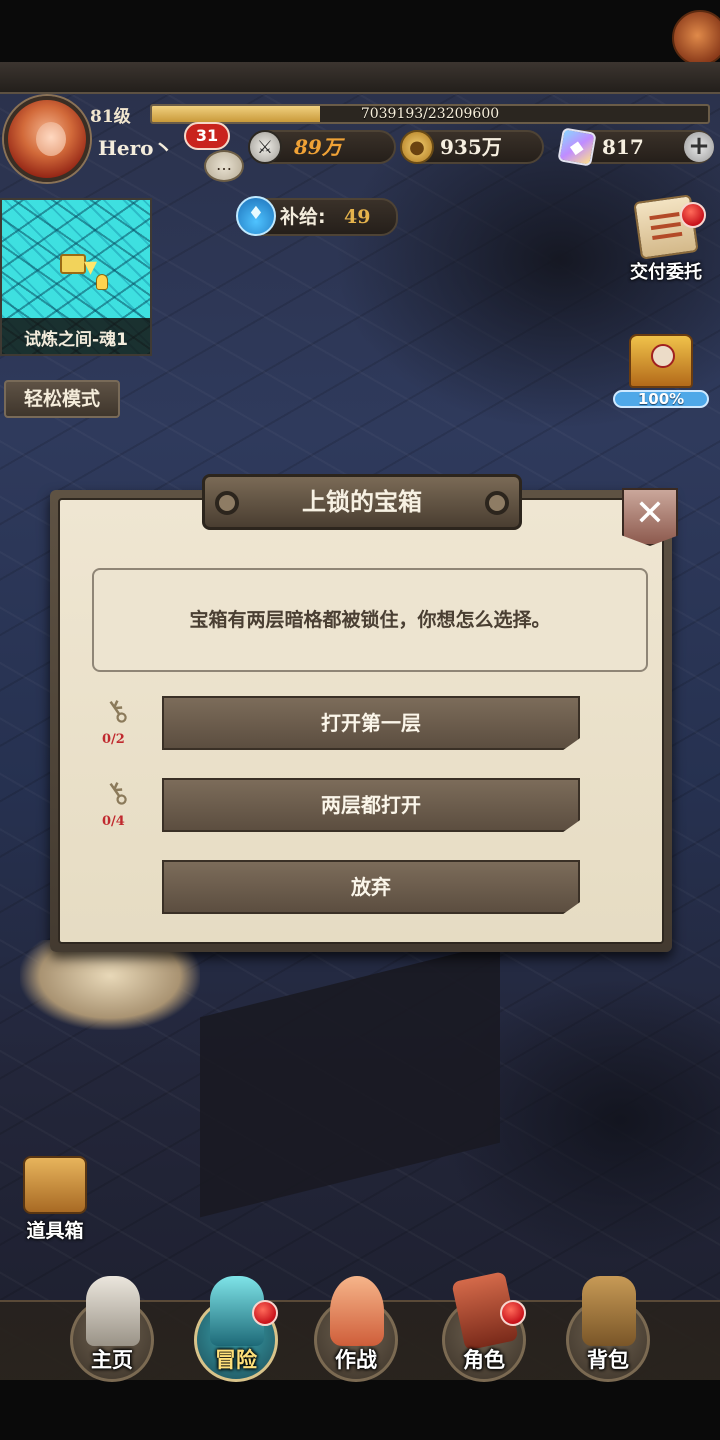  Describe the element at coordinates (55, 1185) in the screenshot. I see `toolbox-icon` at that location.